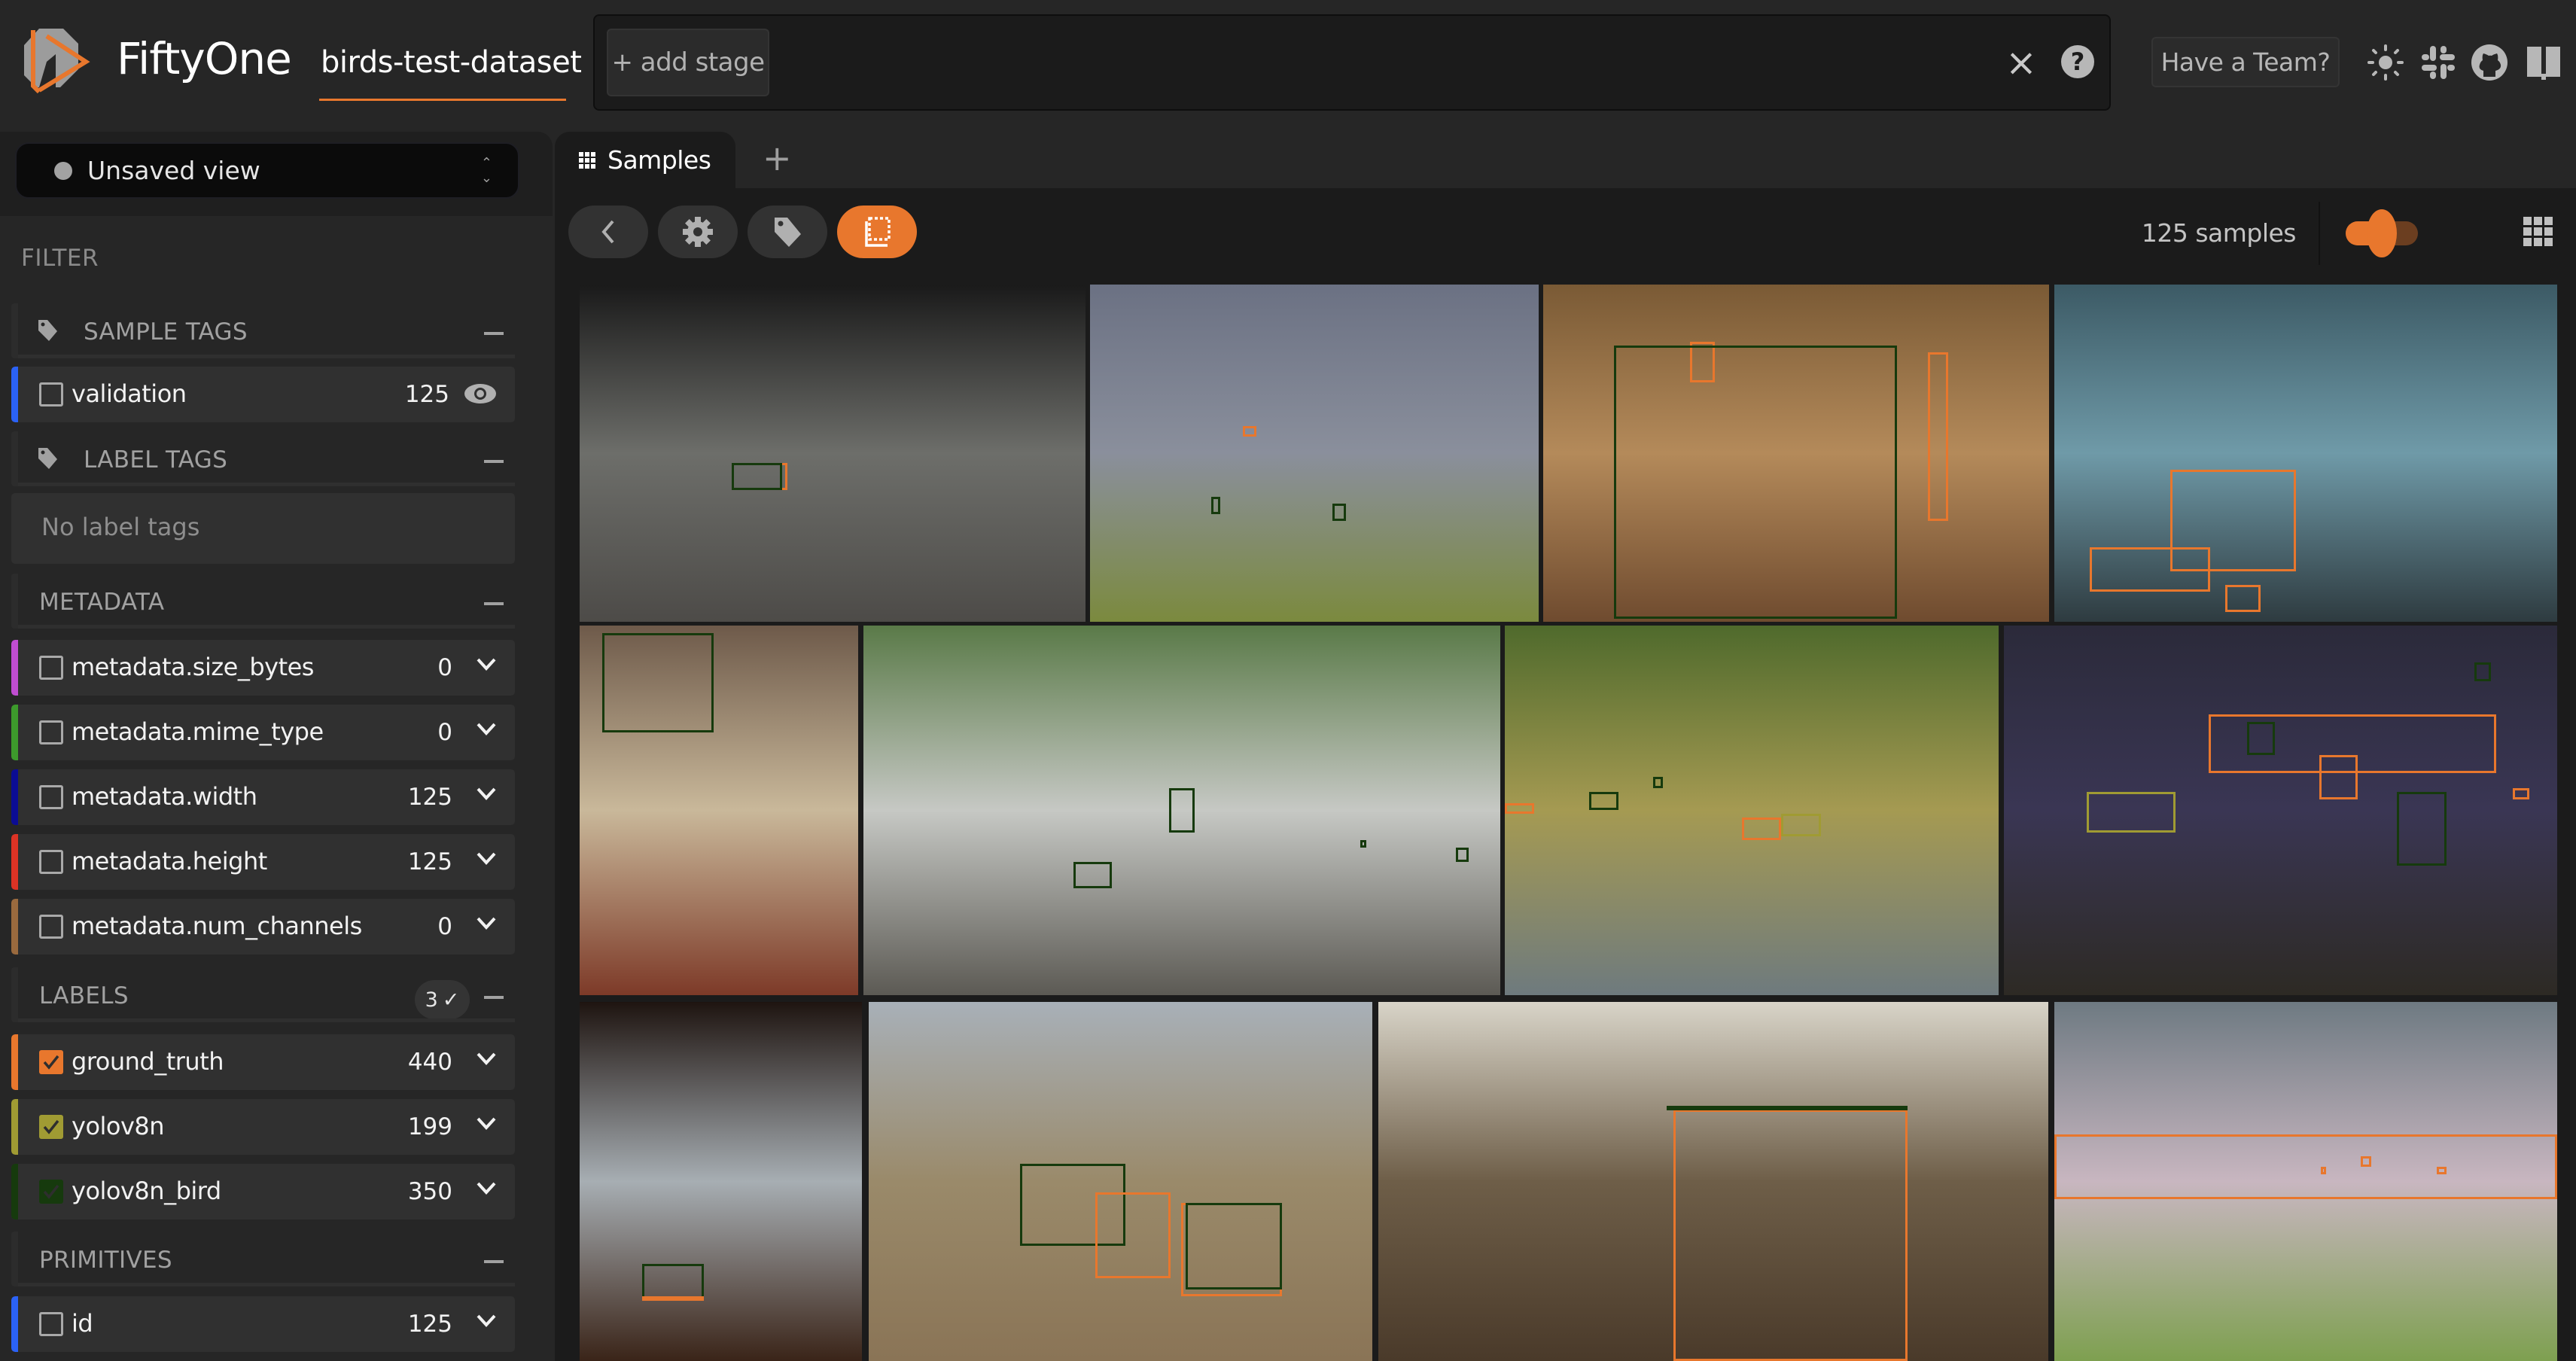  I want to click on settings-button, so click(698, 232).